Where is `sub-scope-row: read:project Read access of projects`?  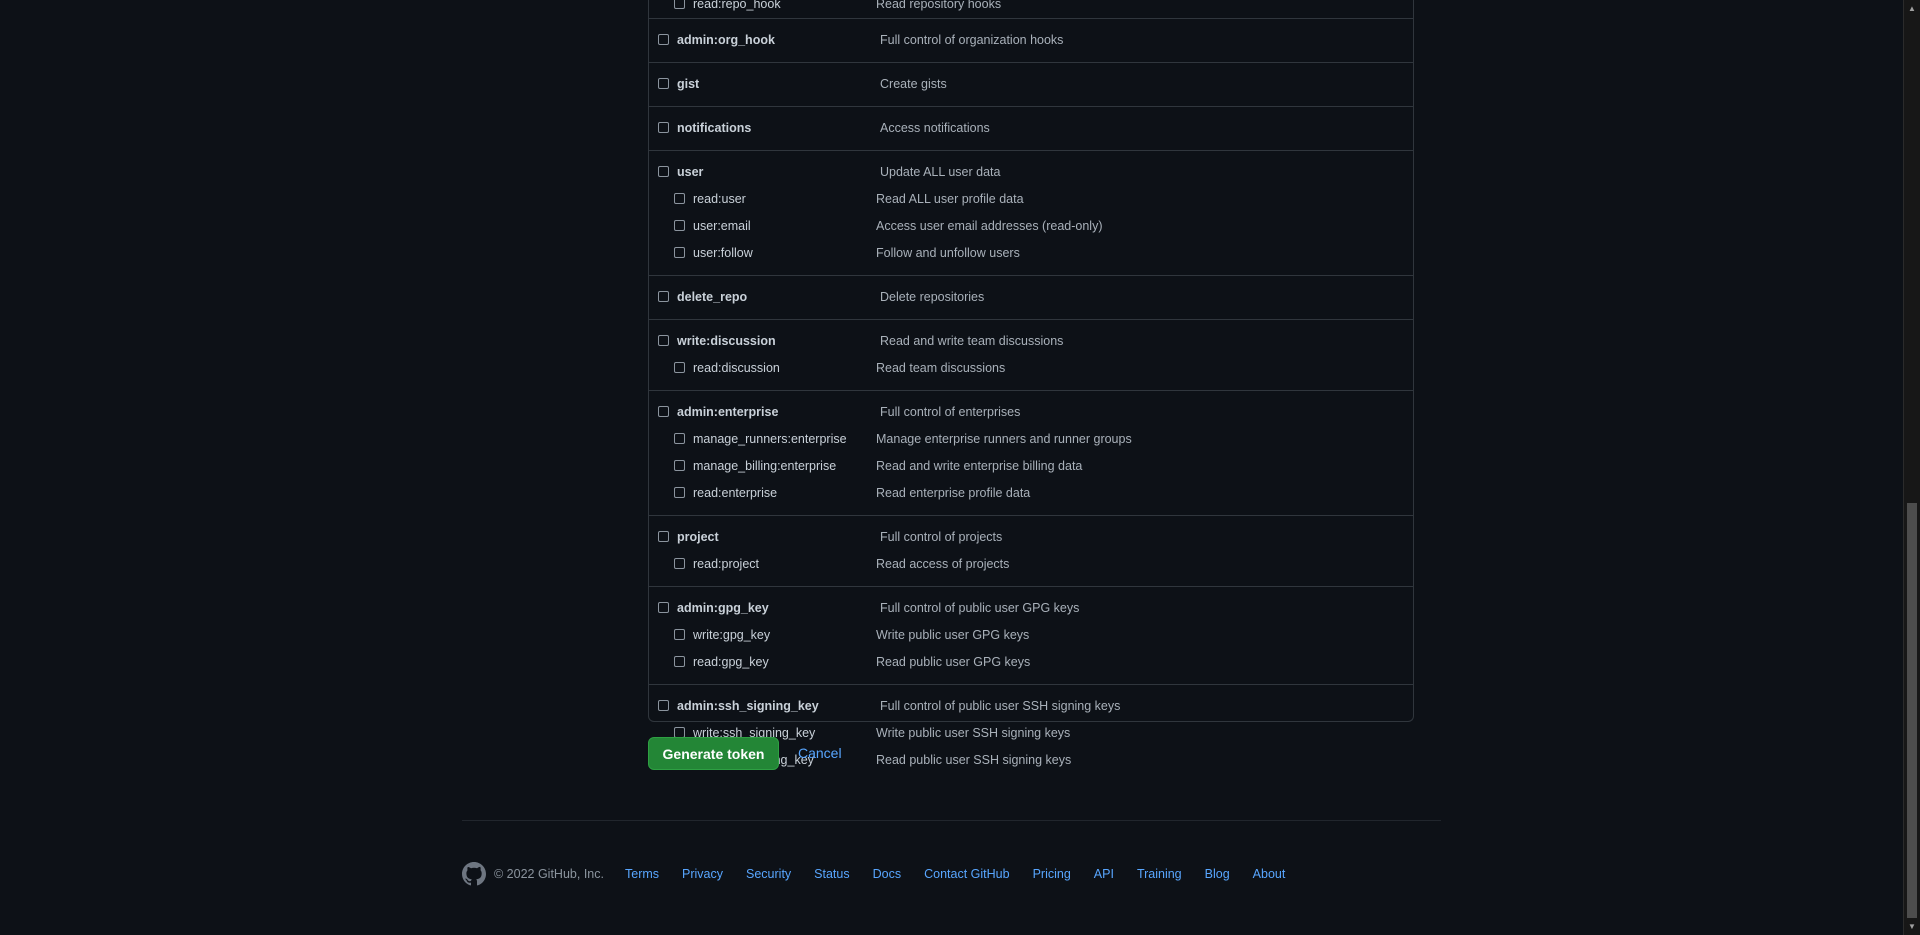 sub-scope-row: read:project Read access of projects is located at coordinates (1031, 564).